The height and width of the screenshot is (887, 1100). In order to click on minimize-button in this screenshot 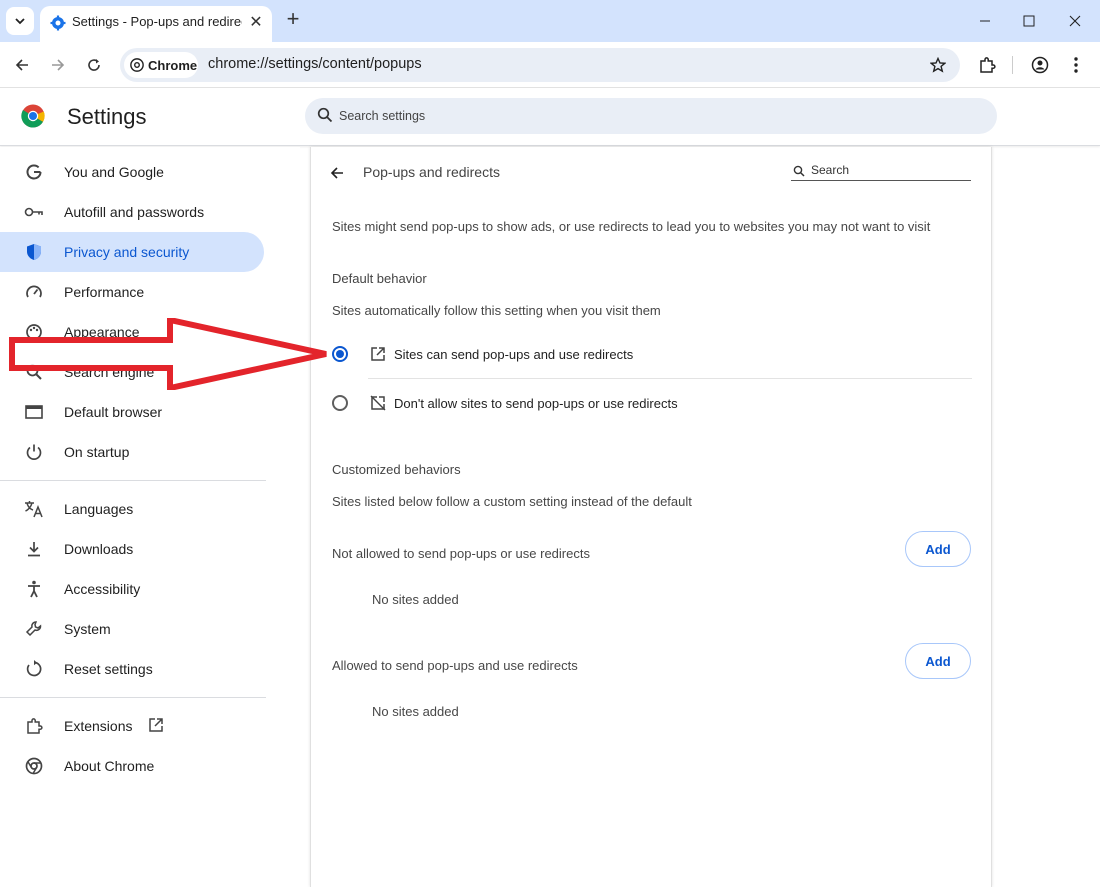, I will do `click(985, 21)`.